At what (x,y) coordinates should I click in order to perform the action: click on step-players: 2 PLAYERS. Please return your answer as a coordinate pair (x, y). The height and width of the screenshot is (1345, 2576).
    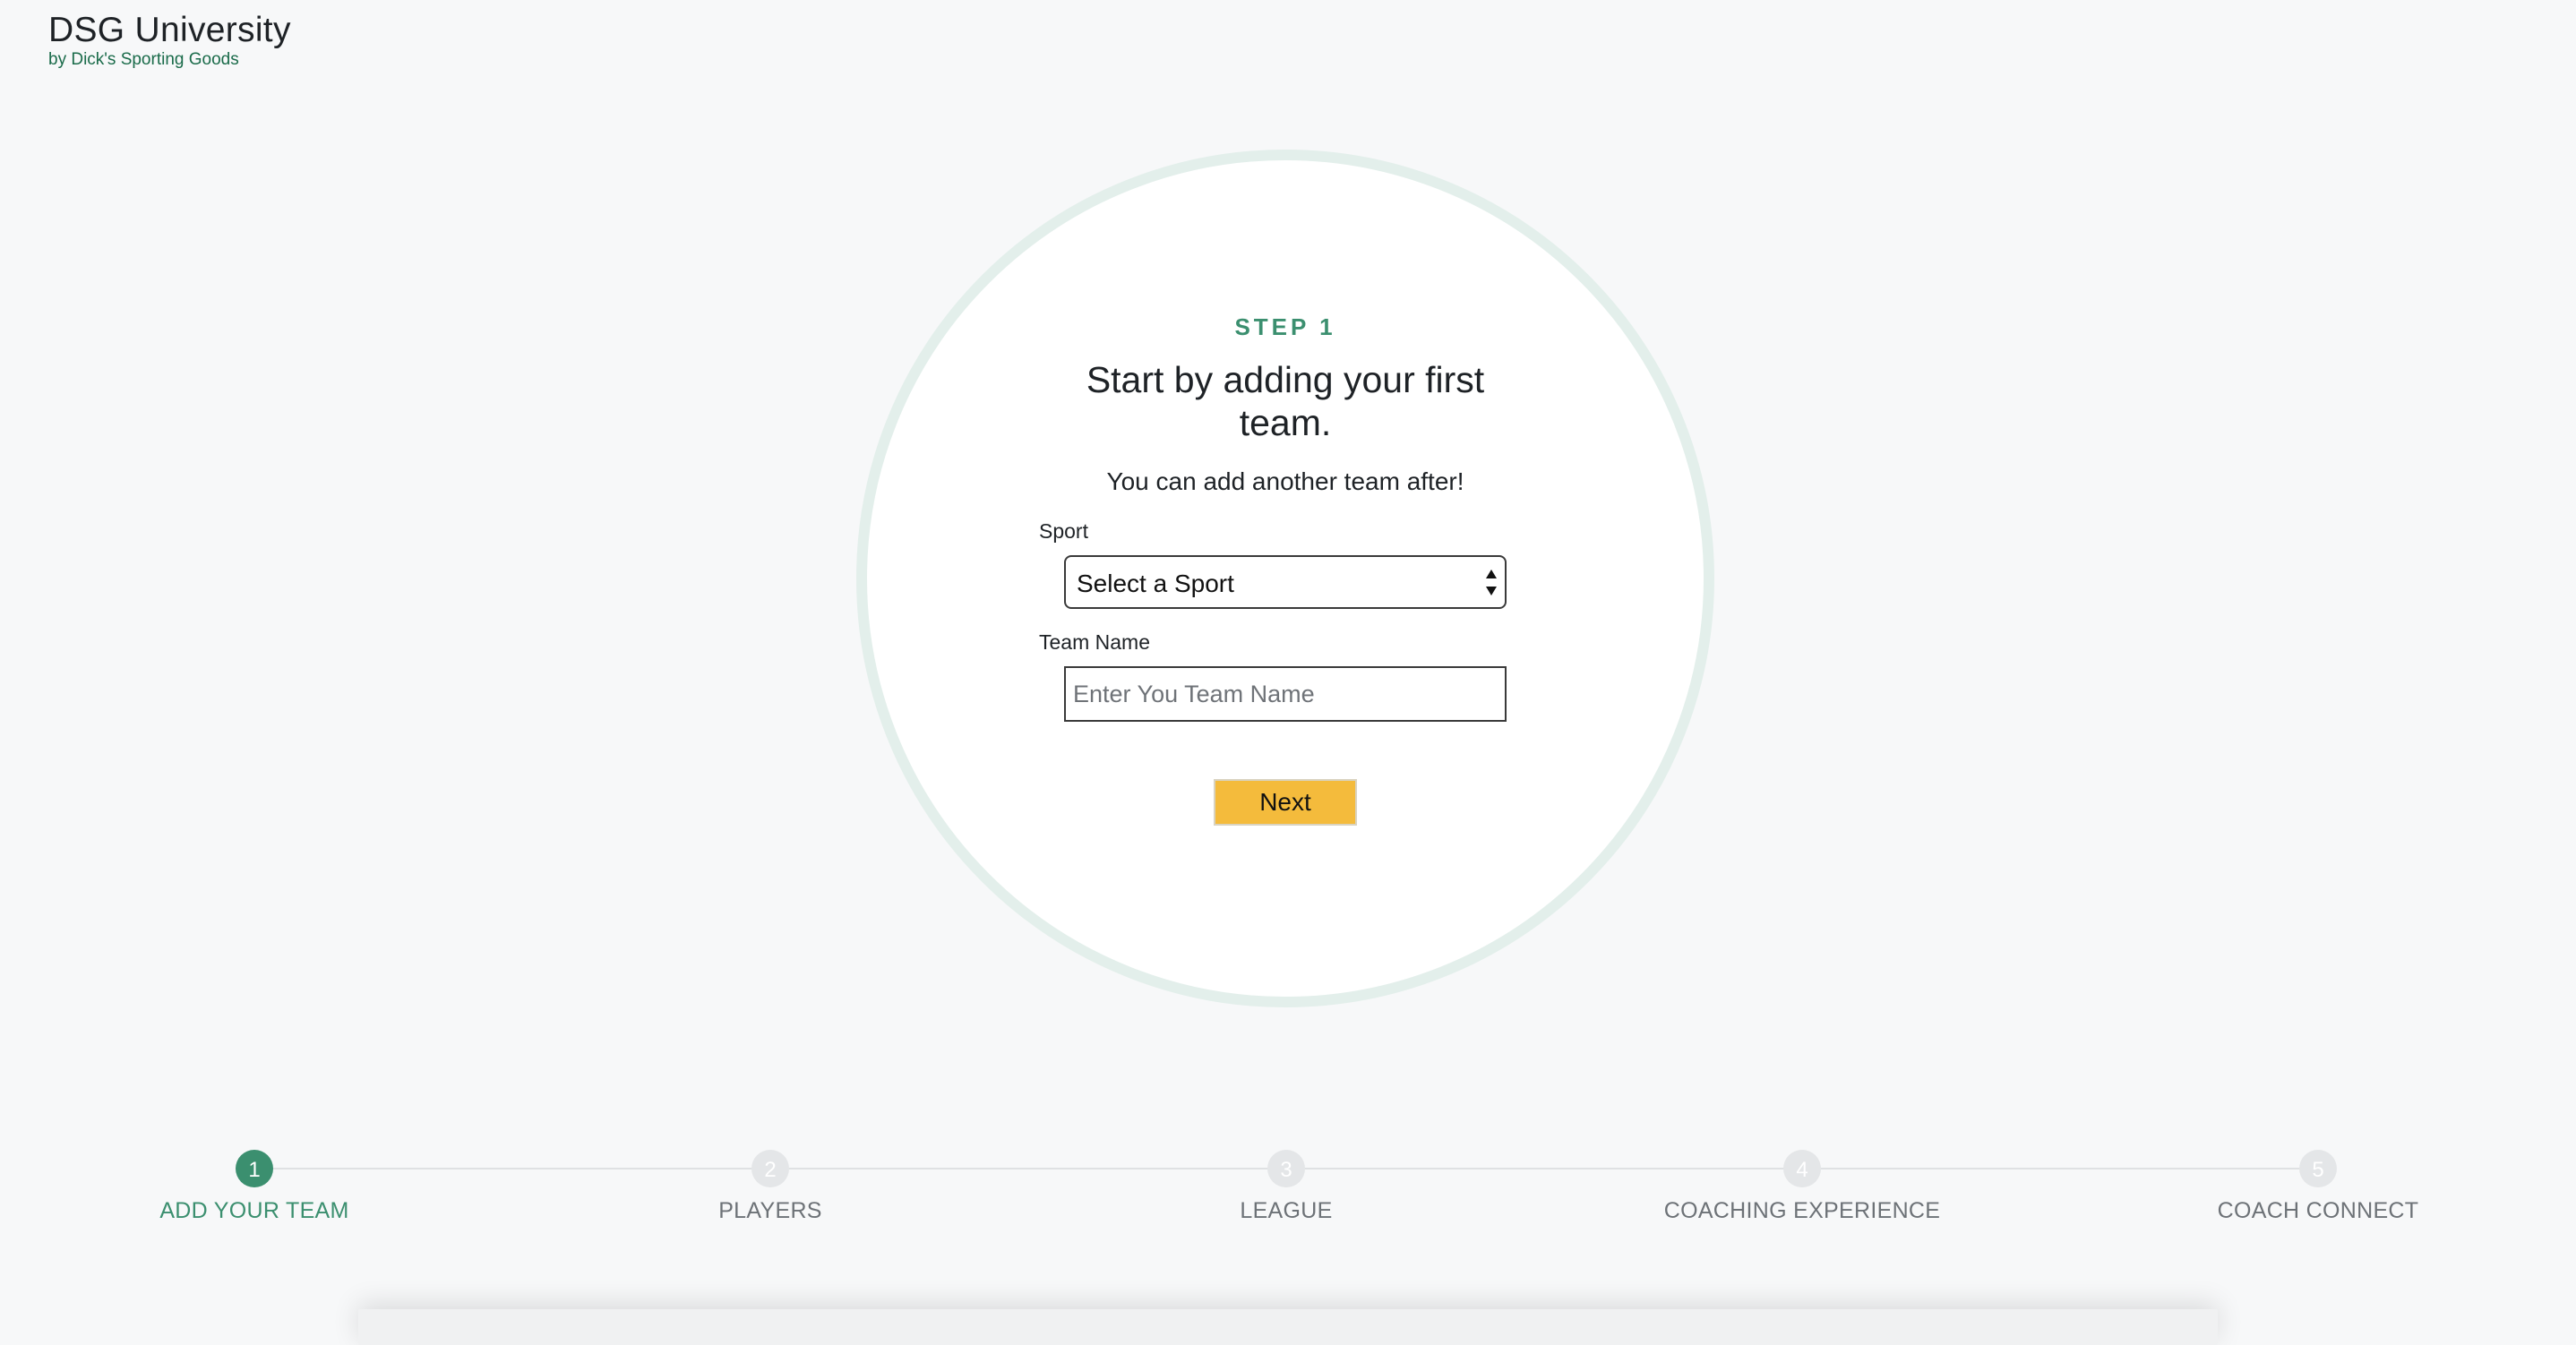
    Looking at the image, I should click on (770, 1184).